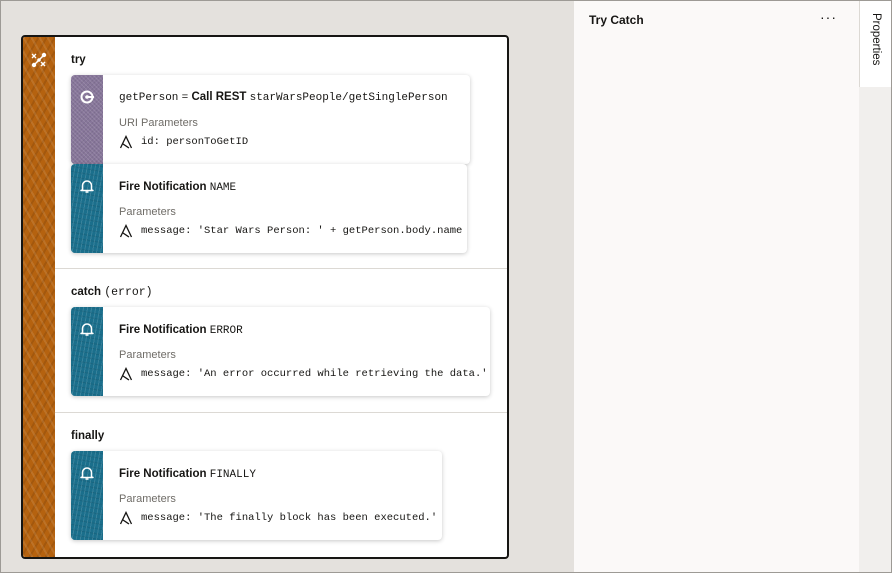 Image resolution: width=892 pixels, height=573 pixels. I want to click on notify-finally-params-heading: Parameters, so click(147, 499).